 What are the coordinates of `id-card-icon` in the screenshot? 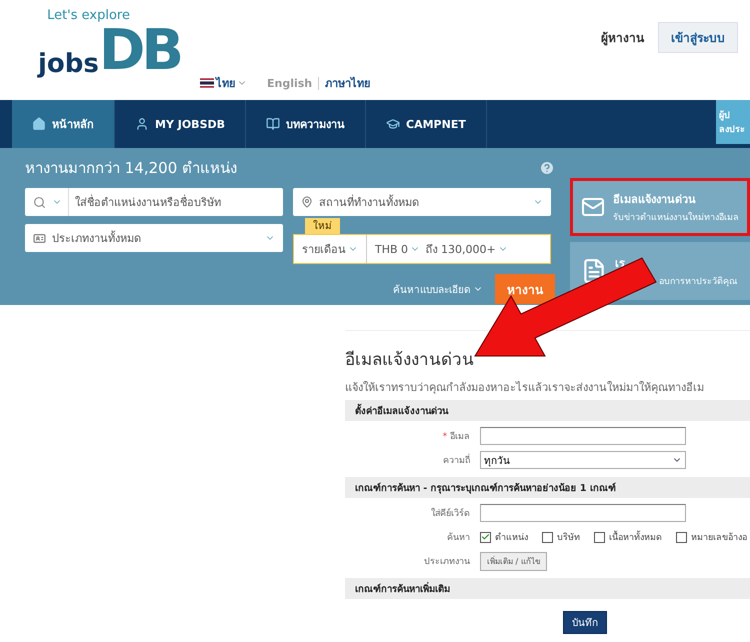 It's located at (39, 238).